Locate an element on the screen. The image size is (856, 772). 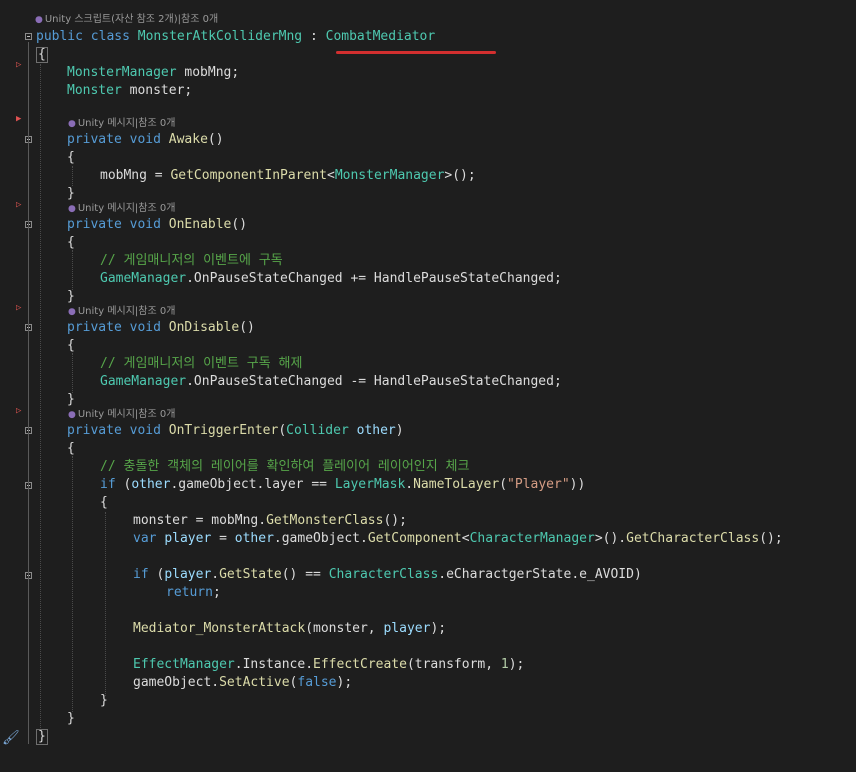
base-class-name: CombatMediator is located at coordinates (380, 36).